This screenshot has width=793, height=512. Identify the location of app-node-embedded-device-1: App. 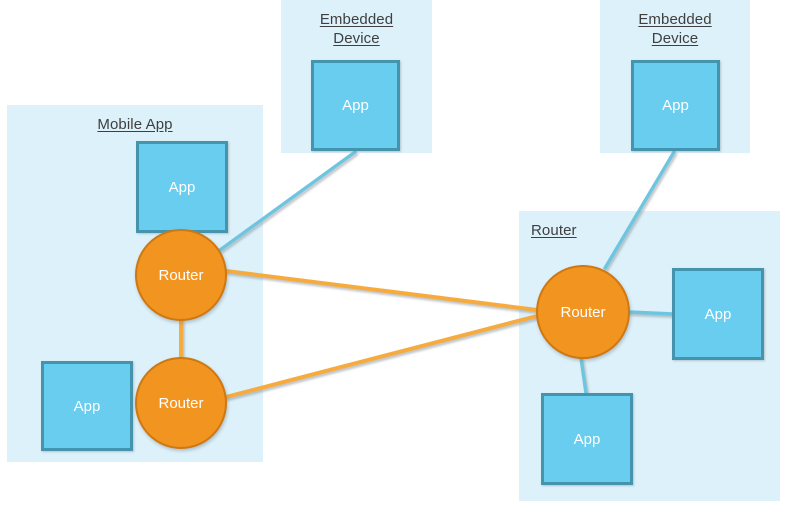
(355, 105).